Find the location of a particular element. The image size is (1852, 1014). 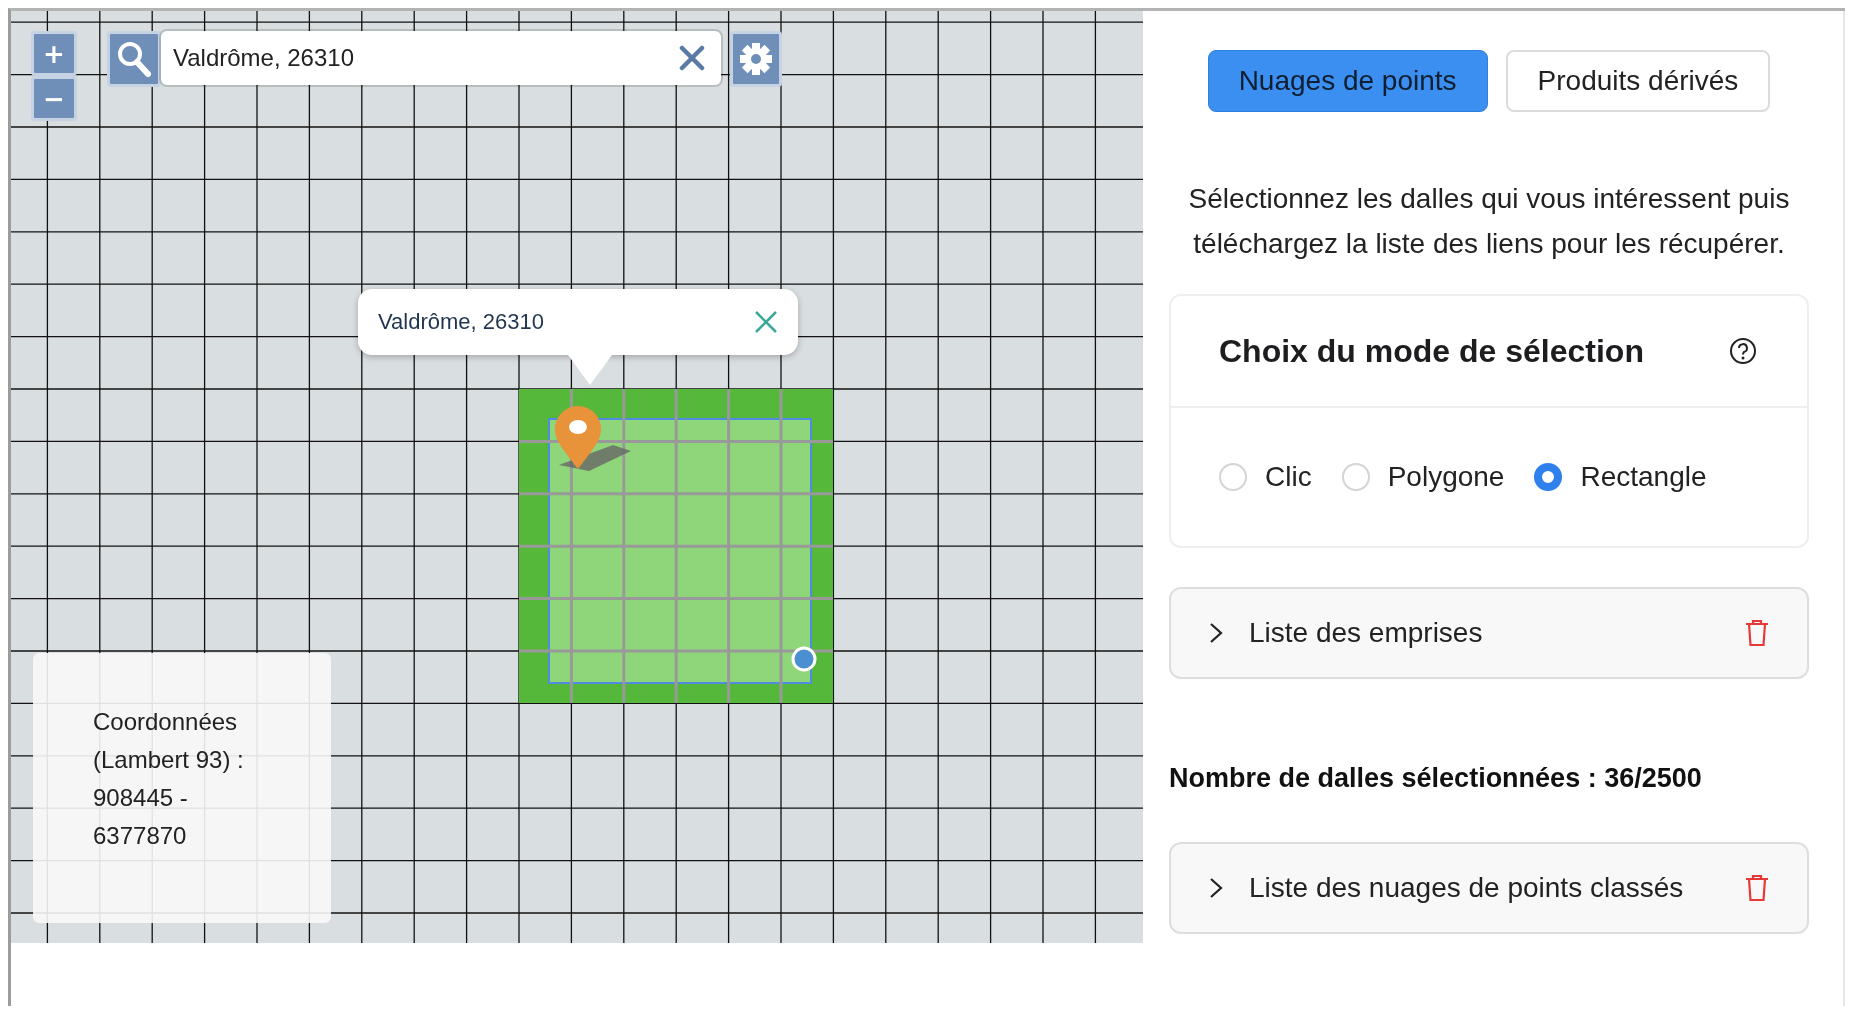

tab: Nuages de points is located at coordinates (1347, 81).